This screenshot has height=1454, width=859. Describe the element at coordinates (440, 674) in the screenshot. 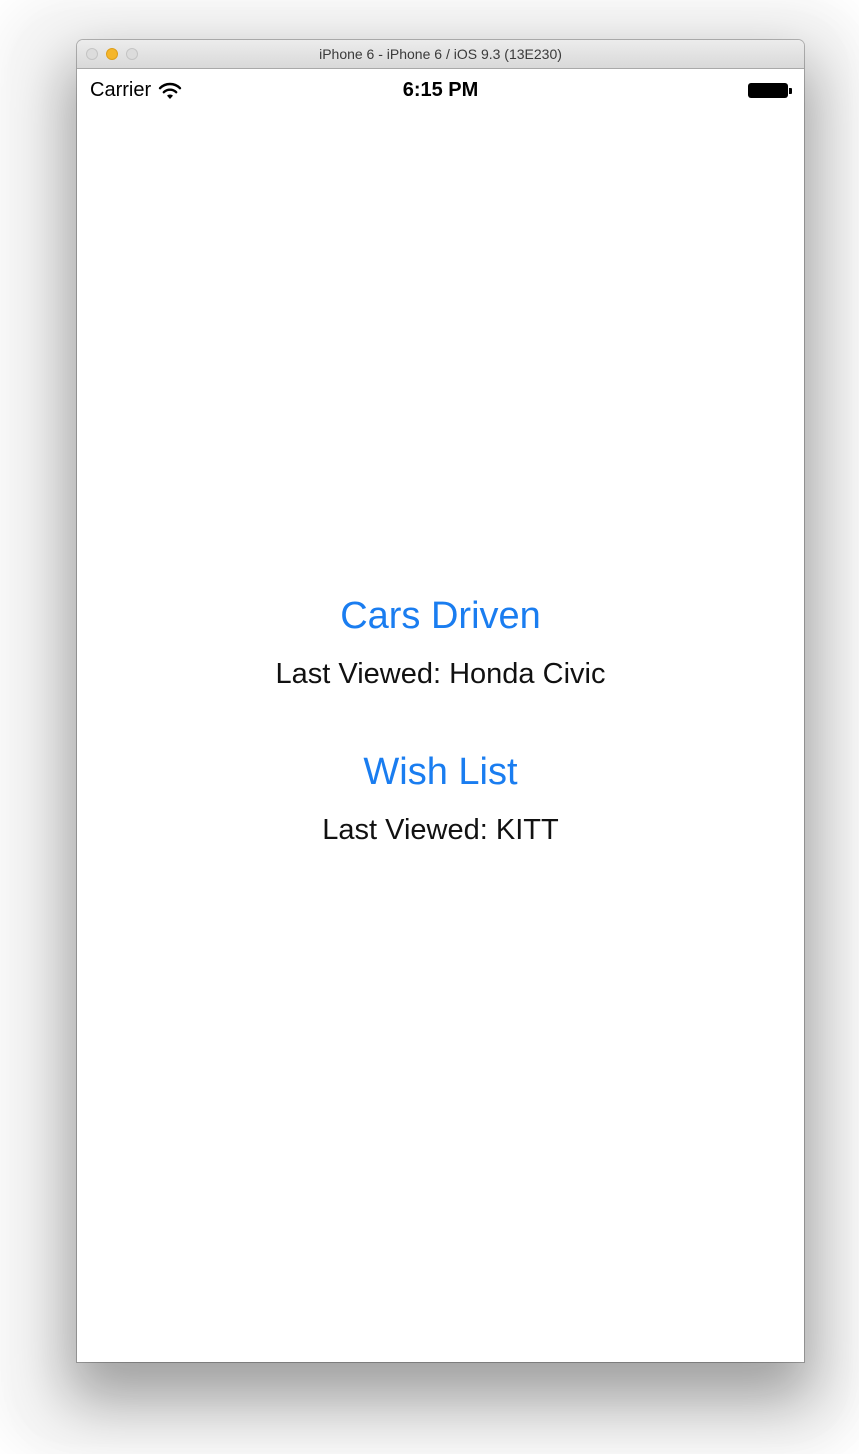

I see `cars-driven-last-viewed: Last Viewed: Honda Civic` at that location.